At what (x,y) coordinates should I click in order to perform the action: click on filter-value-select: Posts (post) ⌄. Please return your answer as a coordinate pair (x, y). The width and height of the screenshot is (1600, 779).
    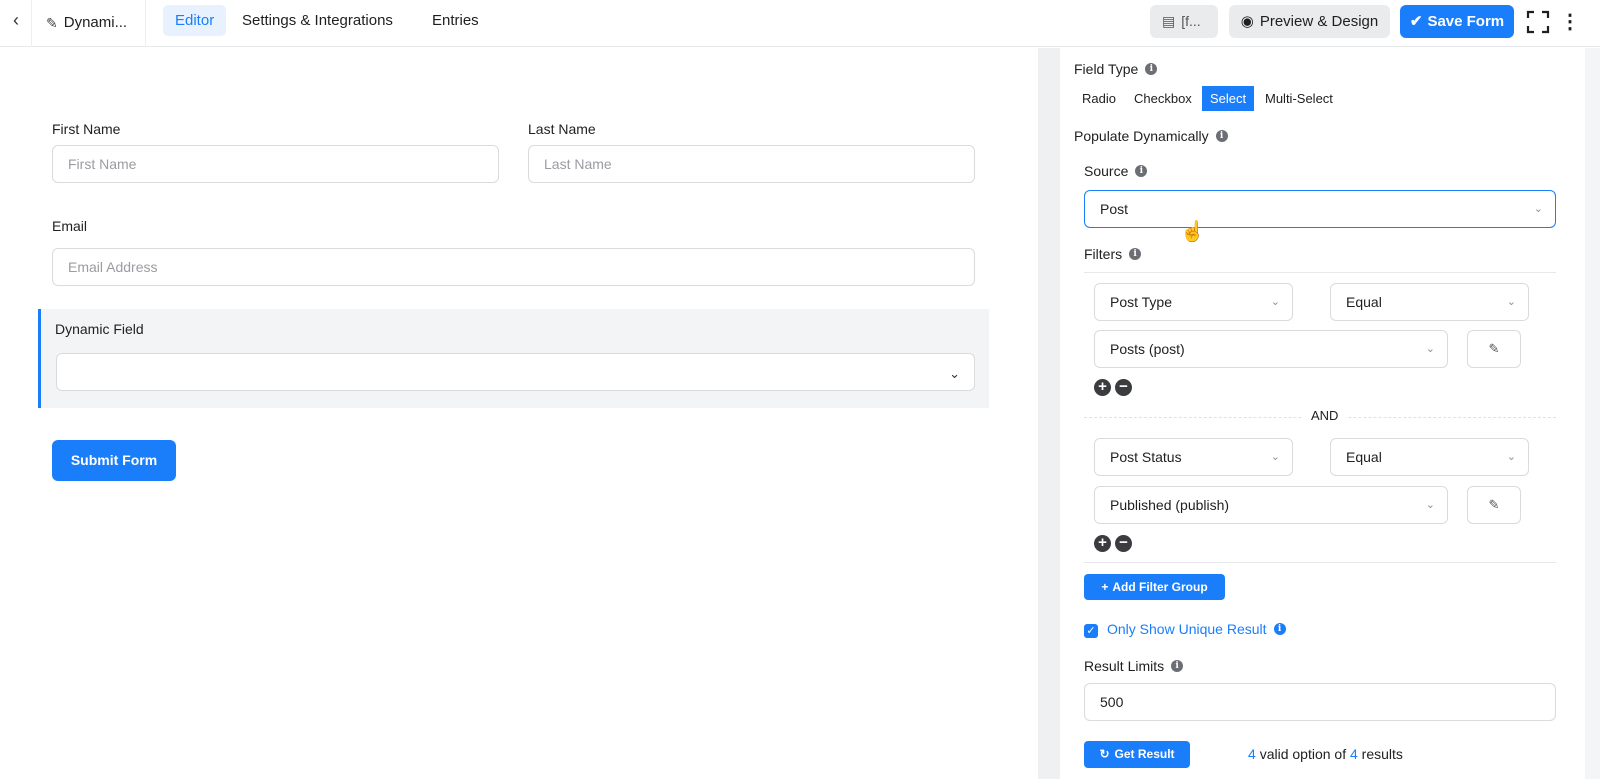
    Looking at the image, I should click on (1271, 349).